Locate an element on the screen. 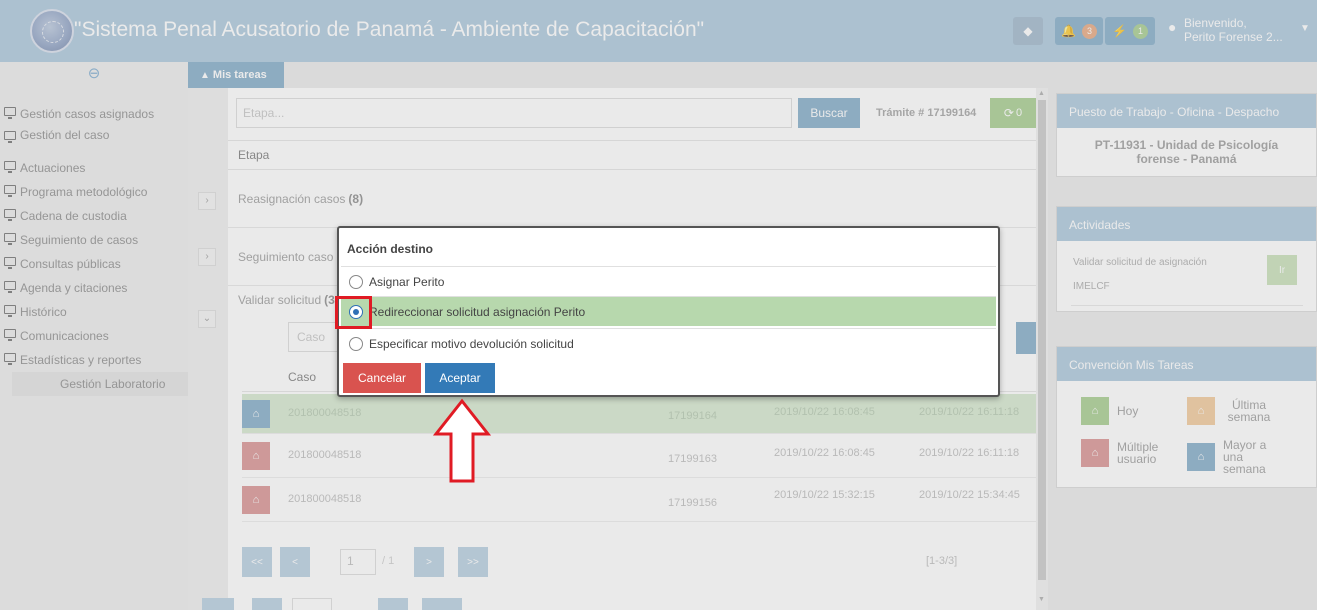 The height and width of the screenshot is (610, 1317). option-label: Asignar Perito is located at coordinates (407, 281).